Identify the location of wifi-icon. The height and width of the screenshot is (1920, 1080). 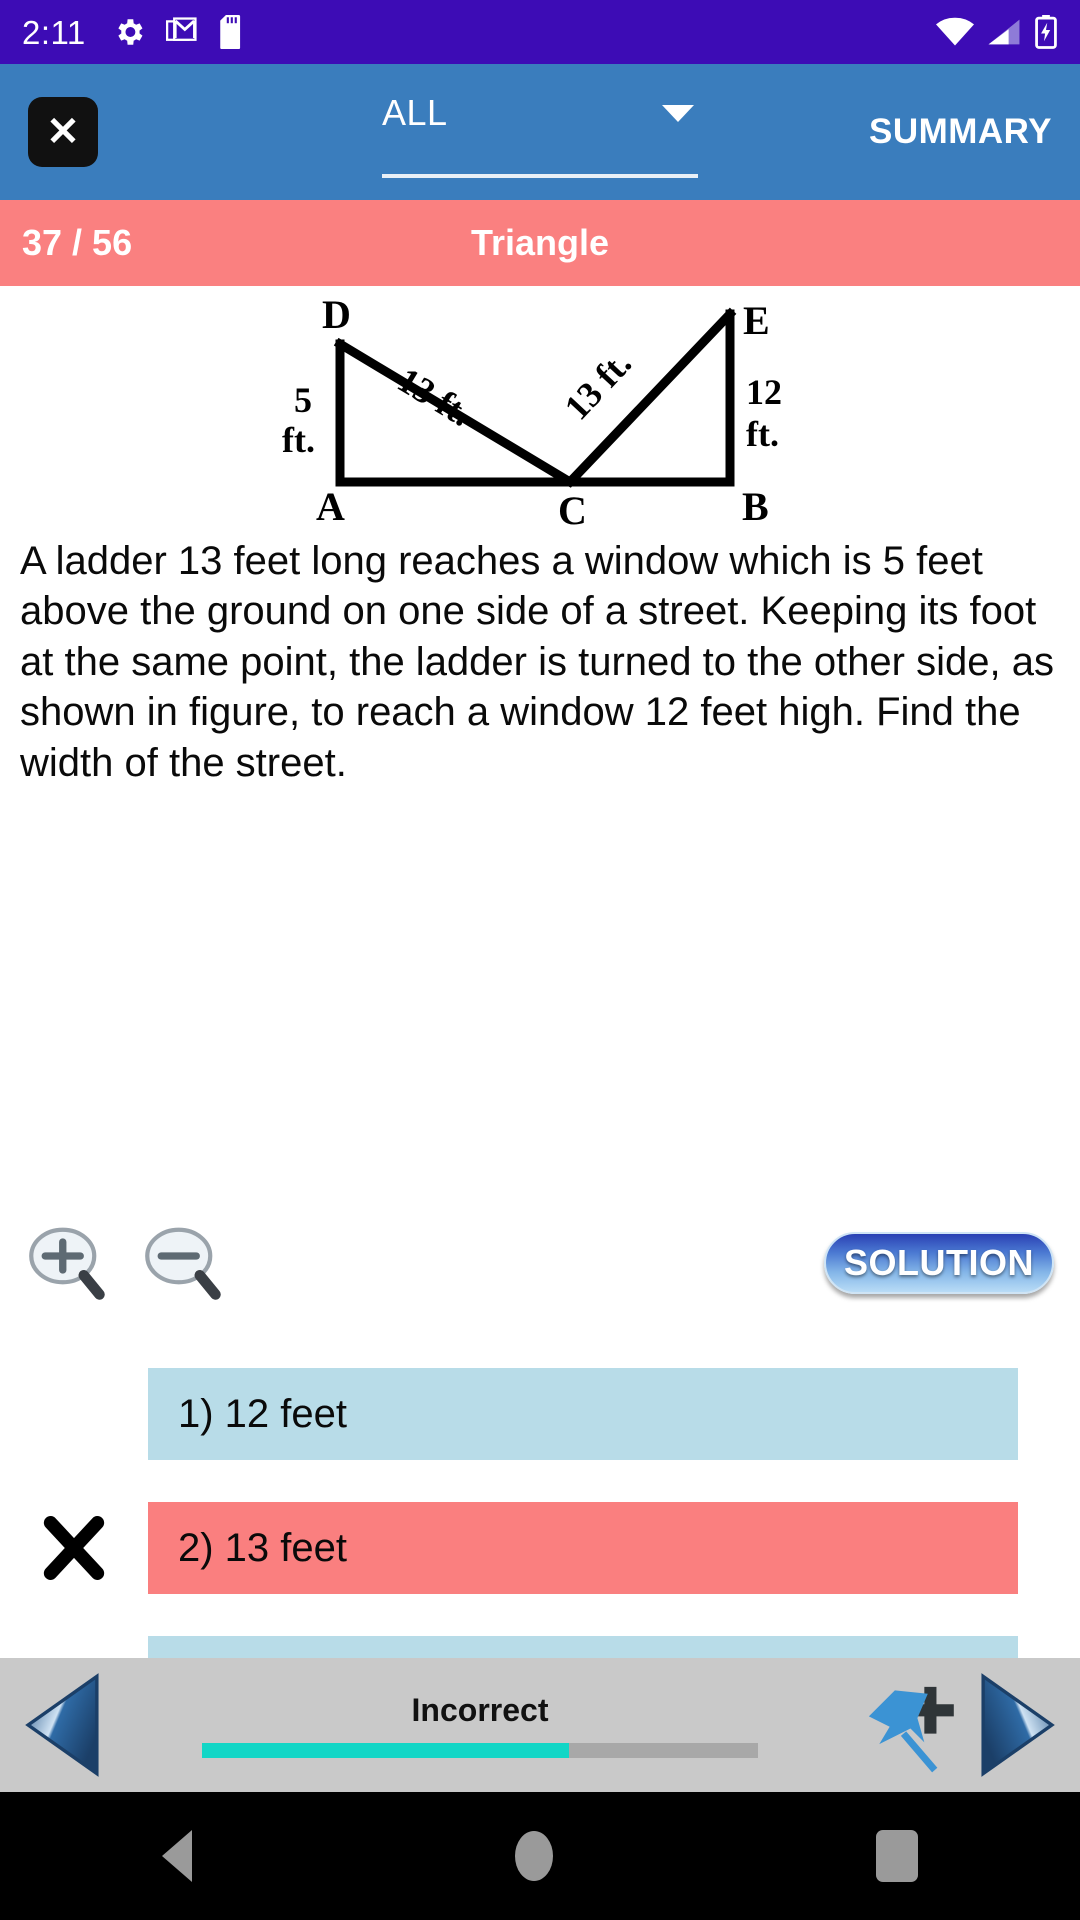
(955, 31).